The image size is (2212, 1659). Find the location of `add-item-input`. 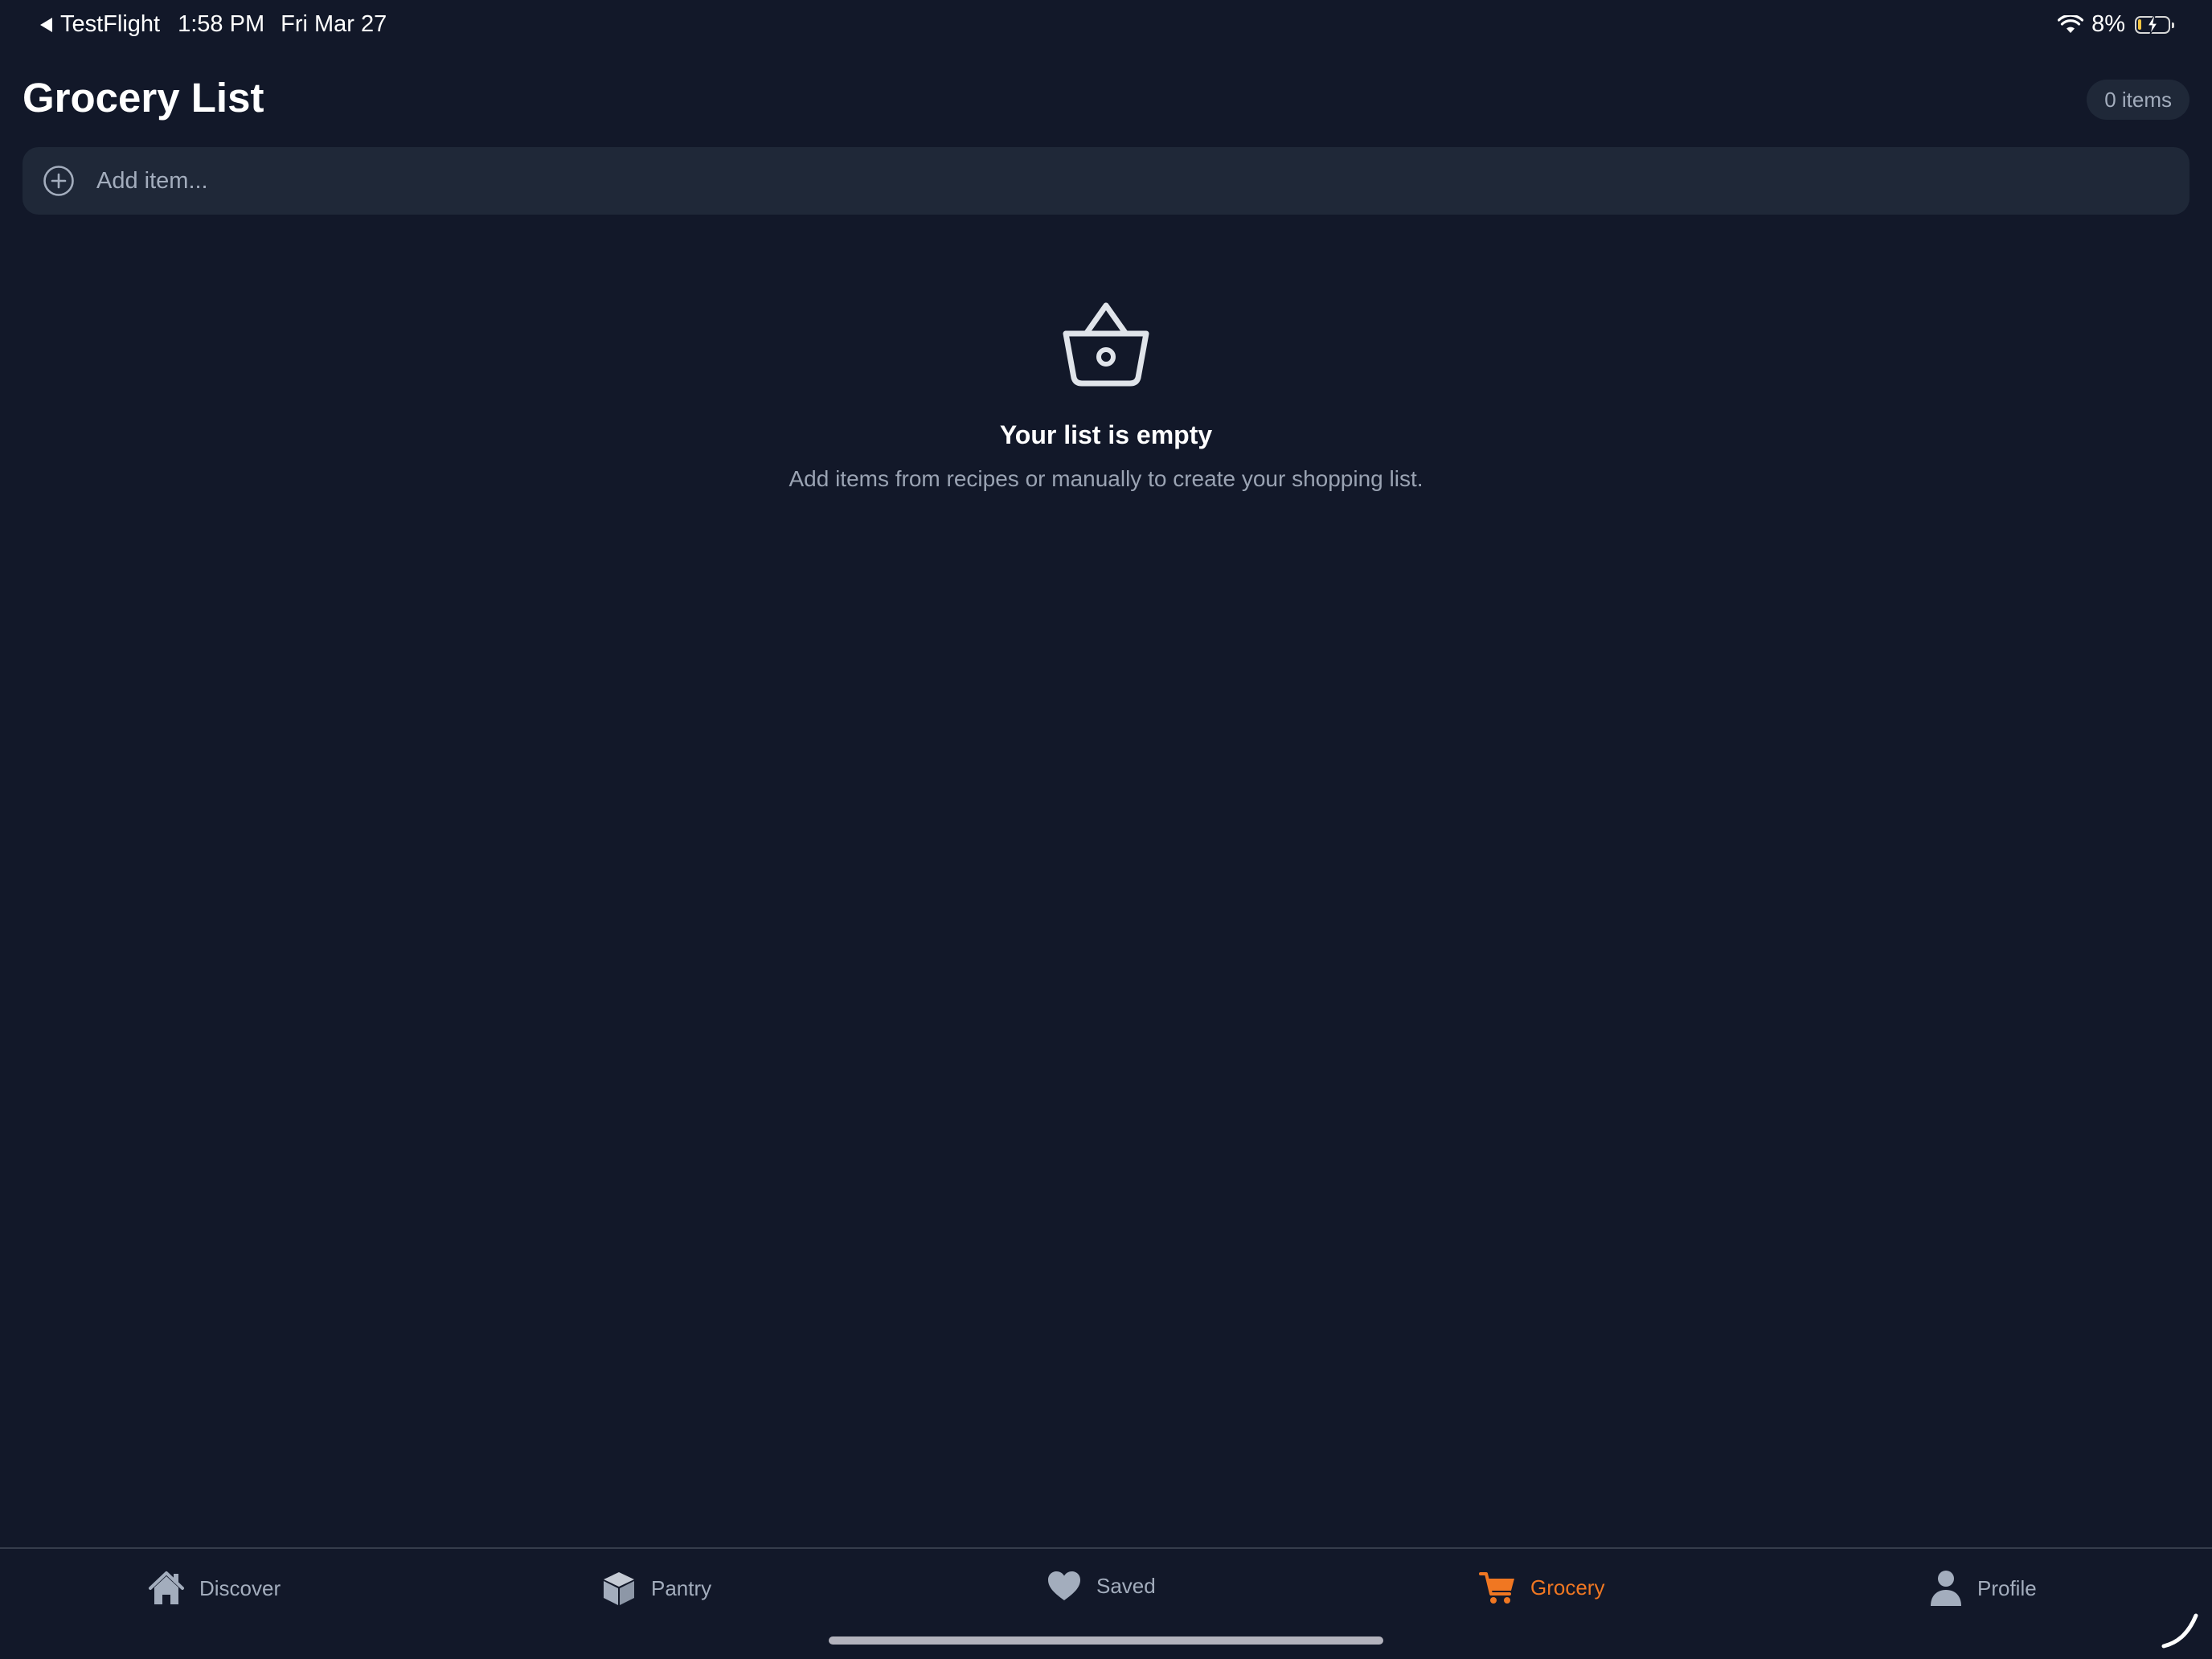

add-item-input is located at coordinates (1142, 180).